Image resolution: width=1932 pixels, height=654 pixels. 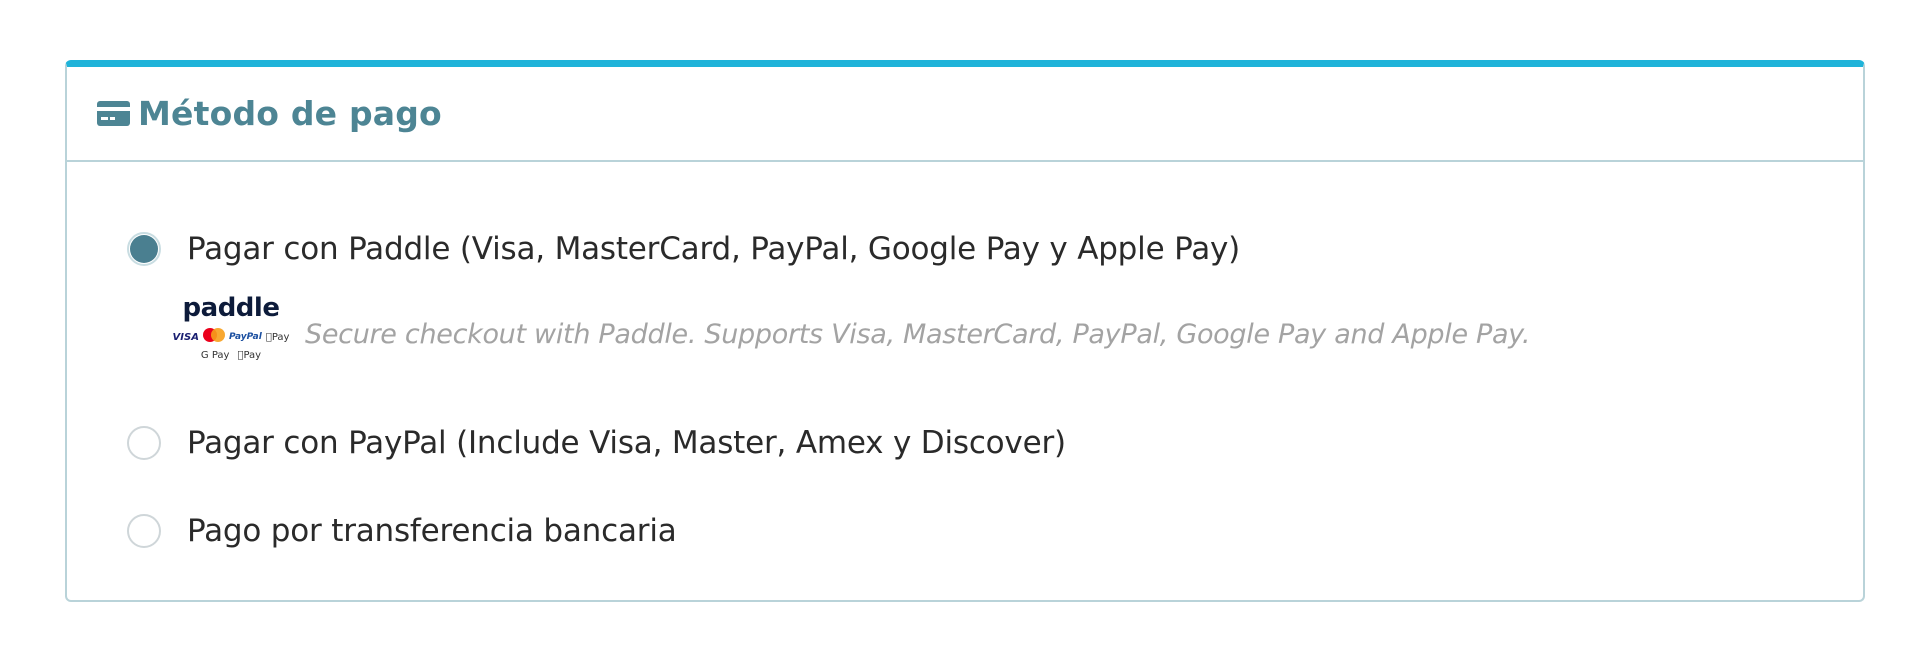 I want to click on payment-option-bank-transfer: Pago por transferencia bancaria, so click(x=402, y=531).